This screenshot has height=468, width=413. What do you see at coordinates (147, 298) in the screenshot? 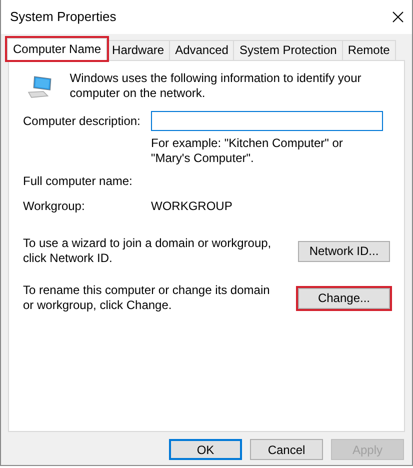
I see `instruction-text: To rename this computer or change its domain or workgroup, click Change.` at bounding box center [147, 298].